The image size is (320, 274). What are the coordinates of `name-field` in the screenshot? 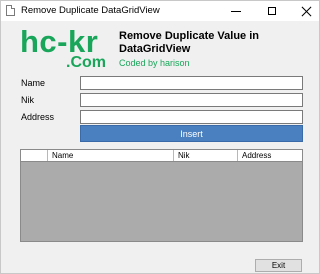 It's located at (191, 83).